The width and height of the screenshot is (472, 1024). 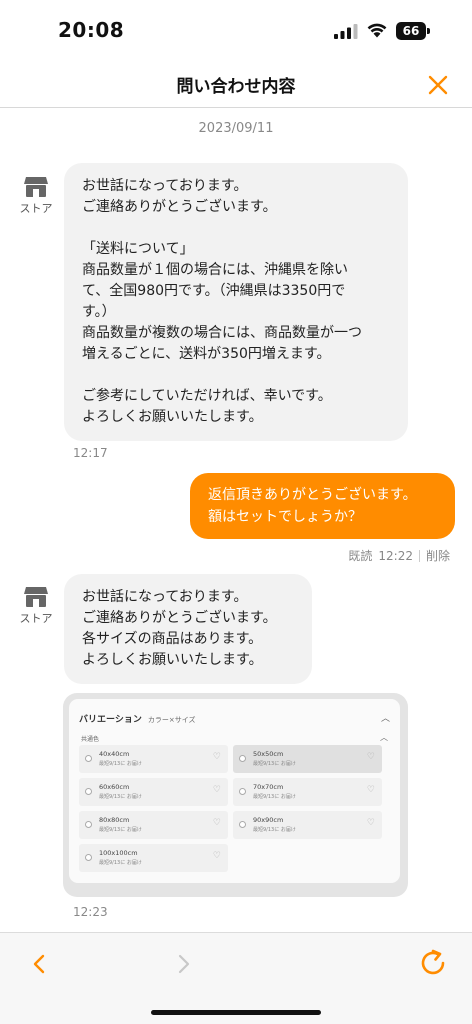 I want to click on variation-option: 50x50cm 最短9/13に お届け ♡, so click(x=307, y=759).